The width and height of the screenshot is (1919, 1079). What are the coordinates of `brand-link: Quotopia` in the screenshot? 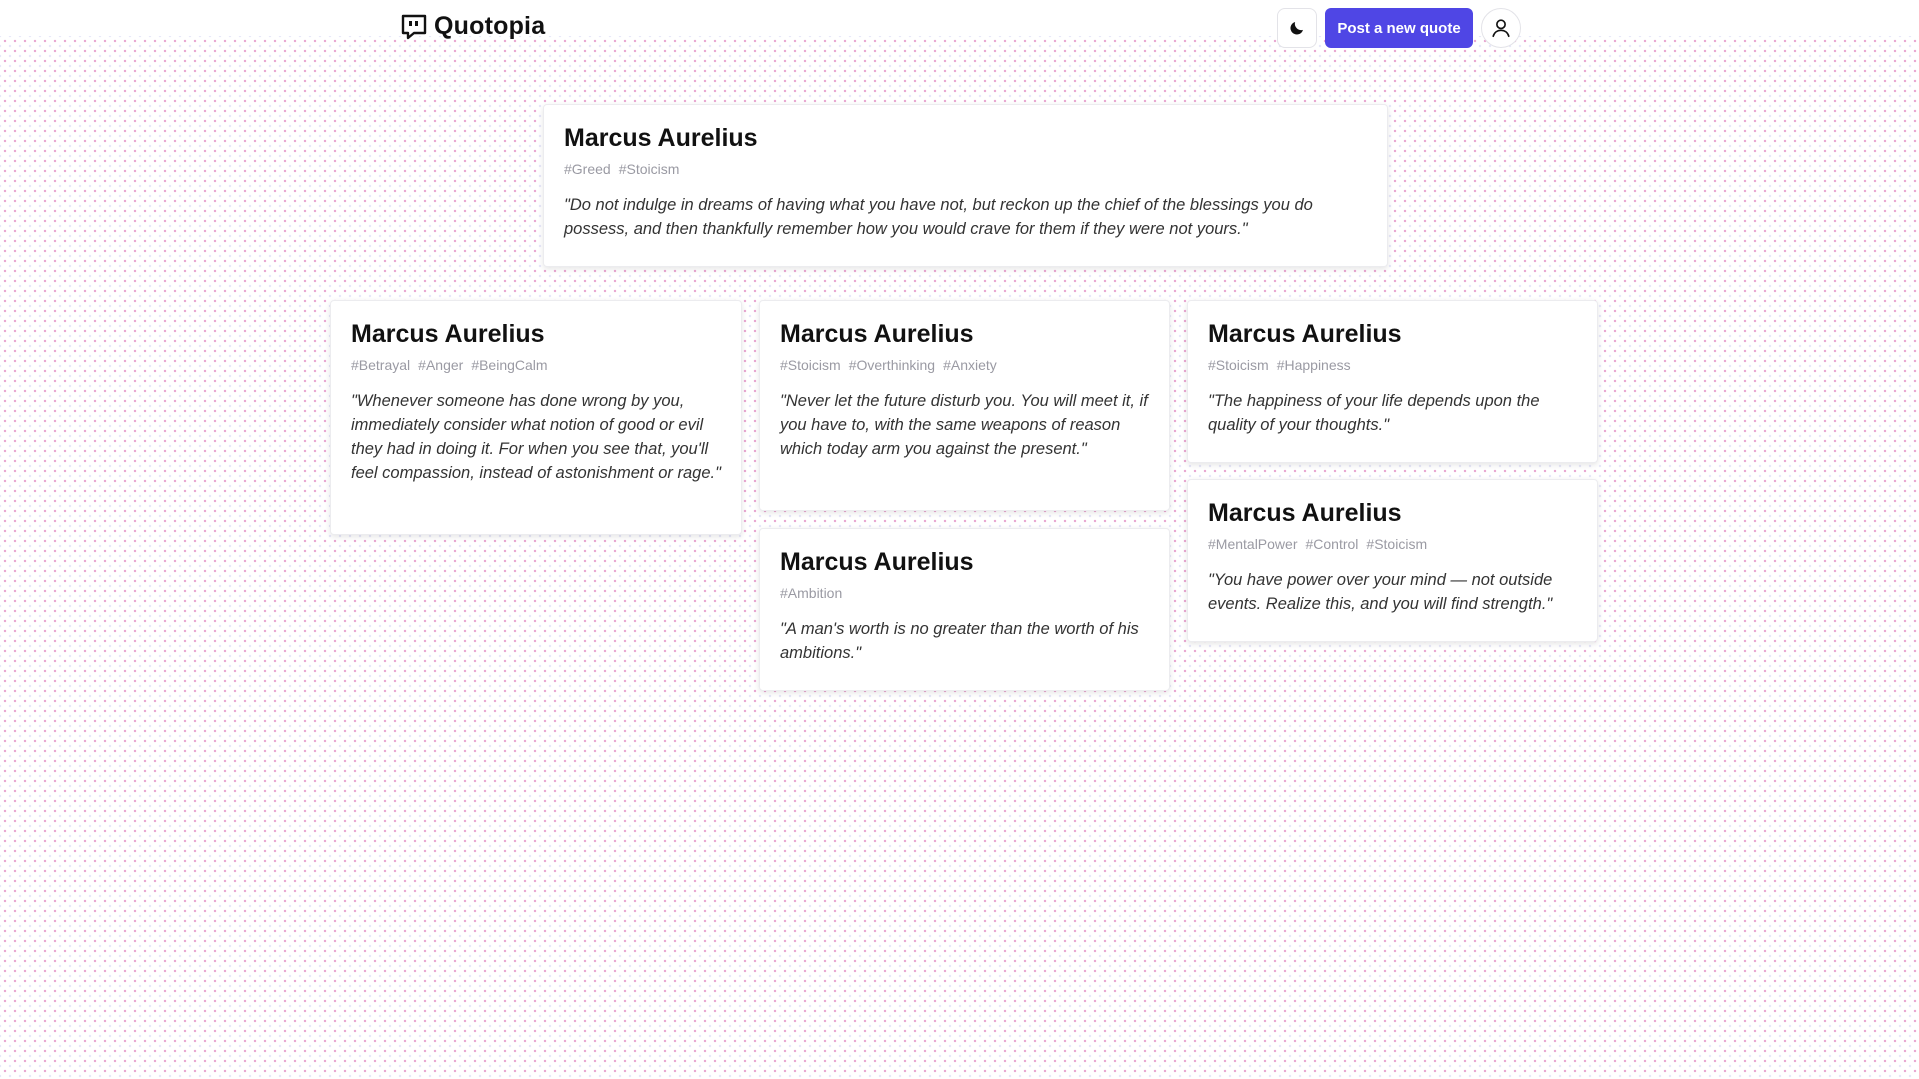 It's located at (472, 26).